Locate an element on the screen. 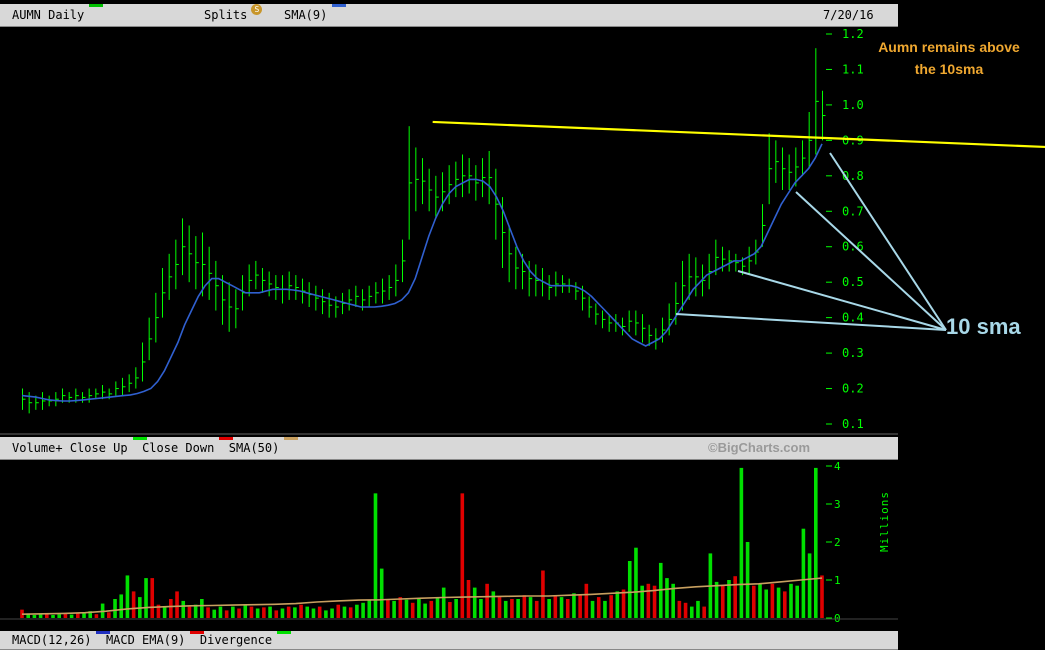  price-tick-label: 0.1 is located at coordinates (853, 424).